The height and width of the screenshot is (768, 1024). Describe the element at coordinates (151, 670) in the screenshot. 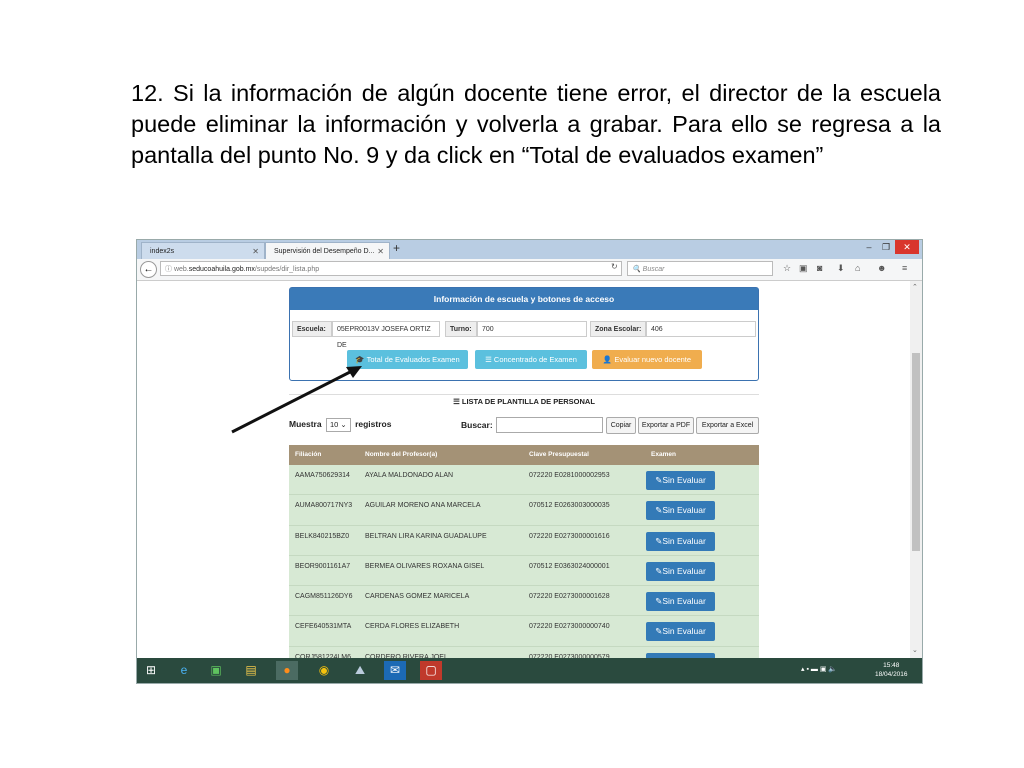

I see `windows-start-icon: ⊞` at that location.